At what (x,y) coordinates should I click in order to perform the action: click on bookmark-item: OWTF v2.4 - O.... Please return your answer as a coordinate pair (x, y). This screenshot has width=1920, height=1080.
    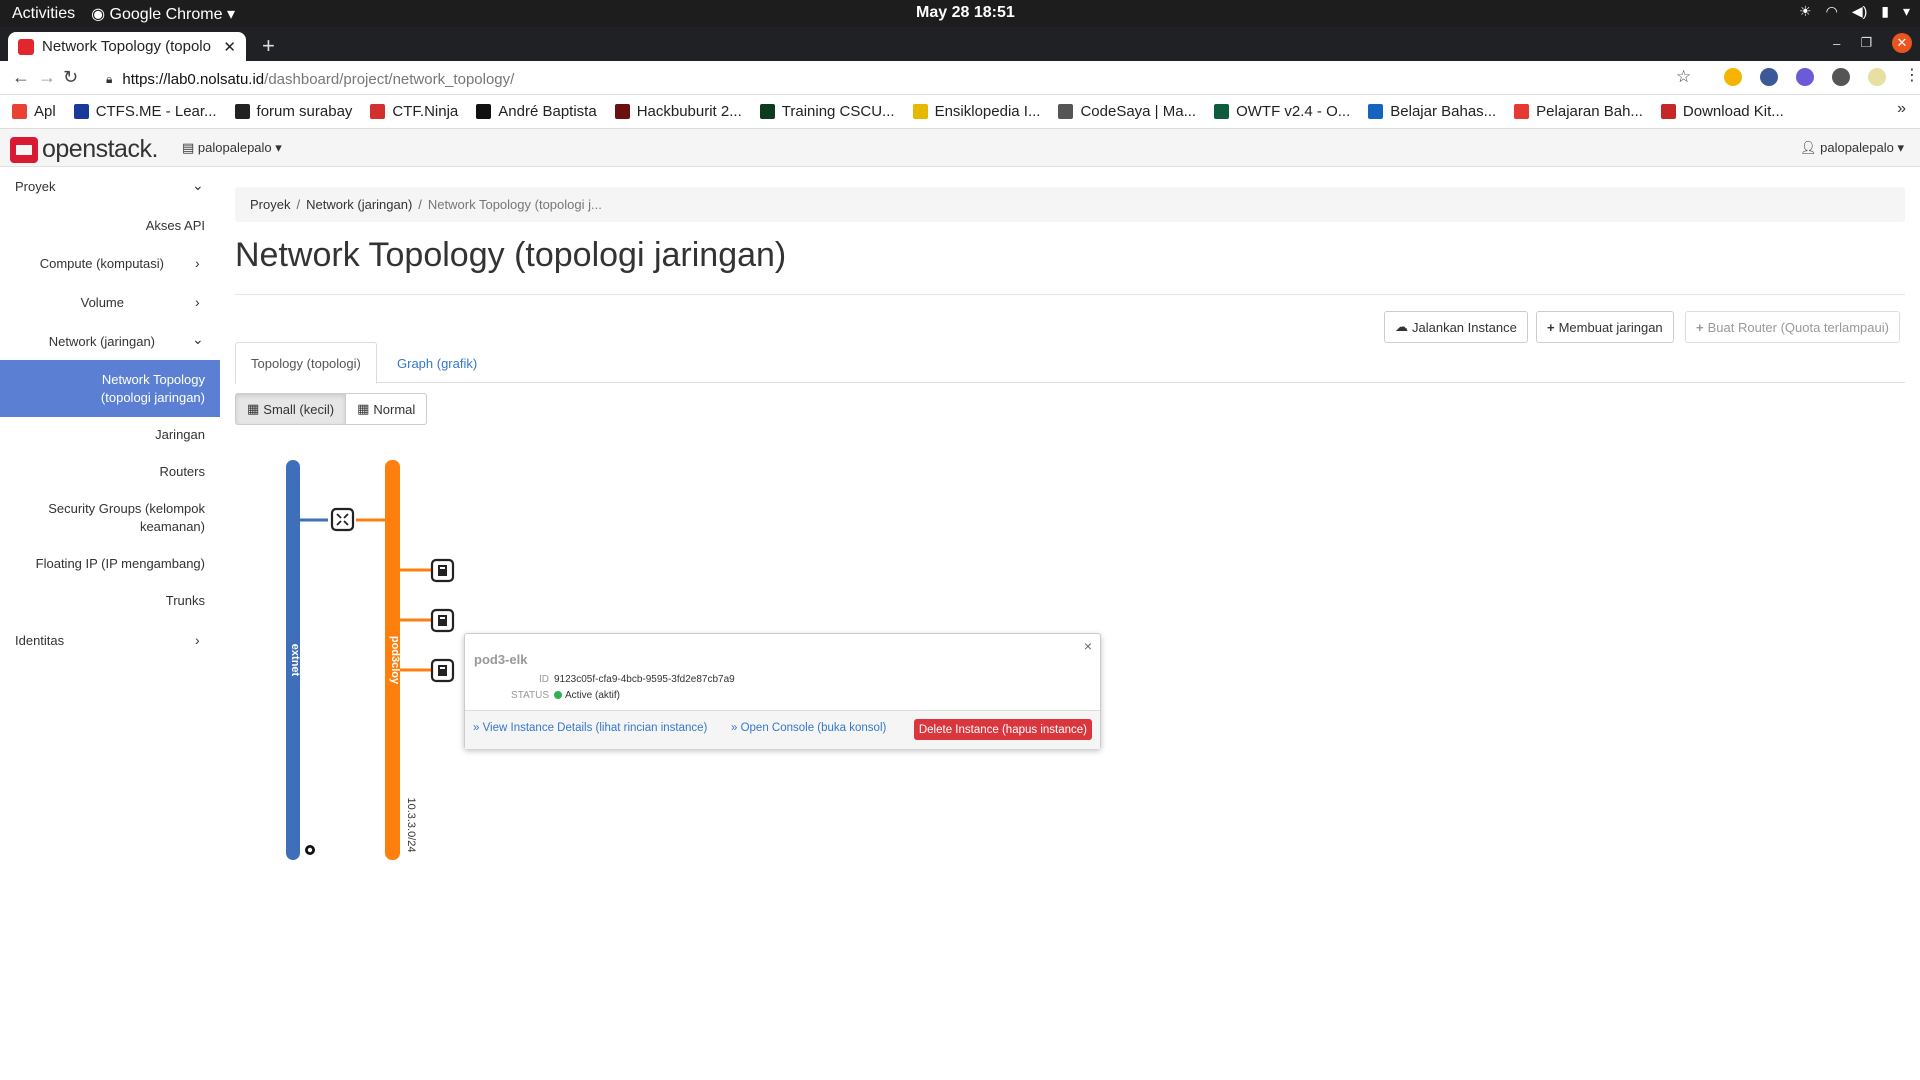
    Looking at the image, I should click on (1282, 111).